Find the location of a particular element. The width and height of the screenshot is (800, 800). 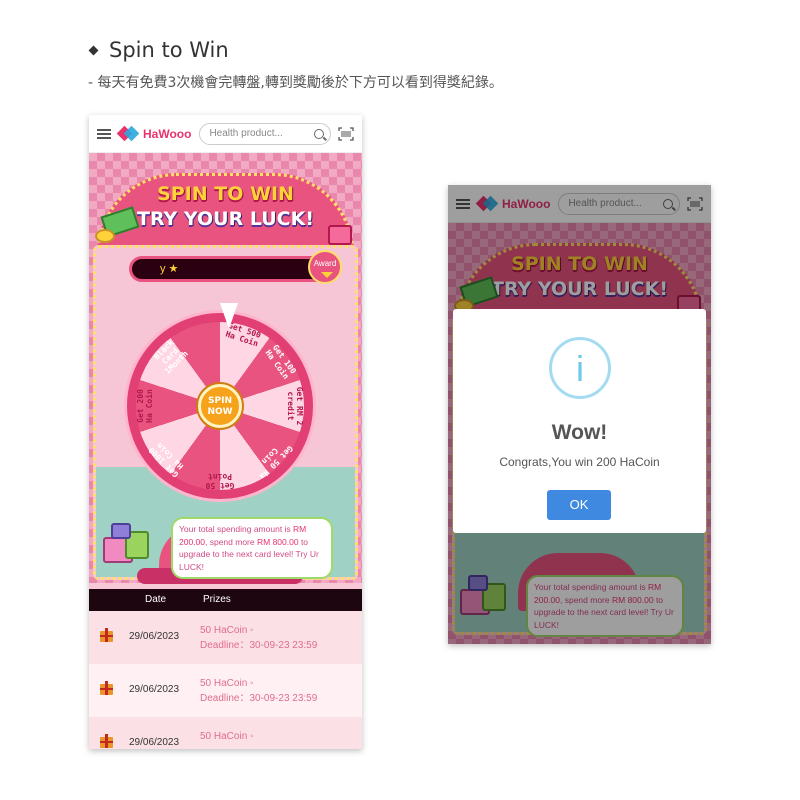

win-dialog: i Wow! Congrats,You win 200 HaCoin OK is located at coordinates (579, 421).